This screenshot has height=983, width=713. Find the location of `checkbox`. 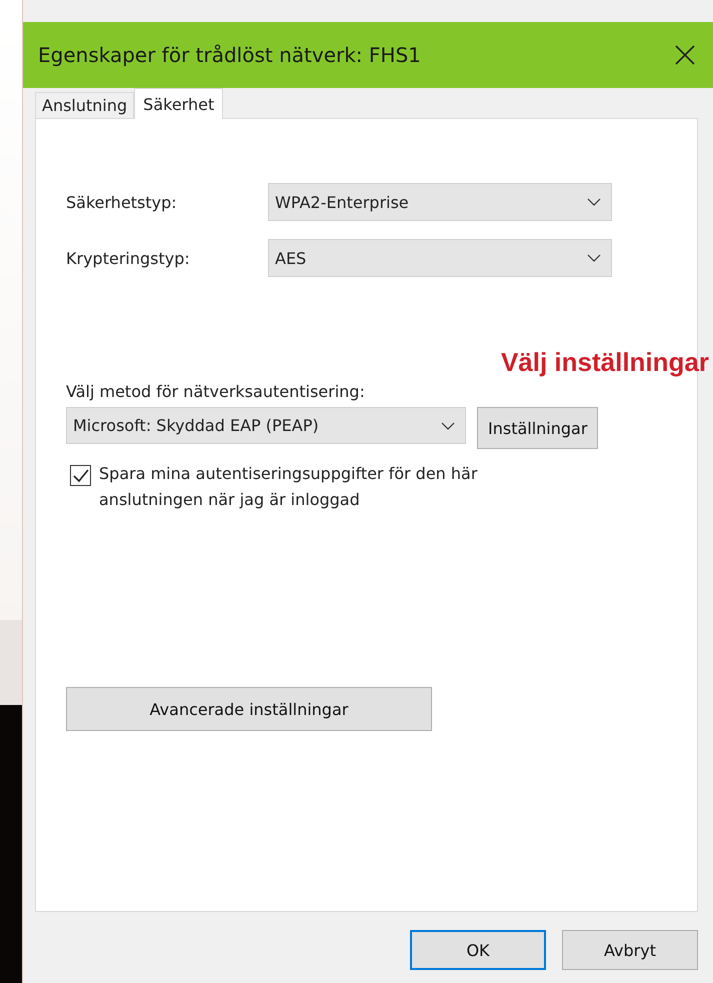

checkbox is located at coordinates (80, 475).